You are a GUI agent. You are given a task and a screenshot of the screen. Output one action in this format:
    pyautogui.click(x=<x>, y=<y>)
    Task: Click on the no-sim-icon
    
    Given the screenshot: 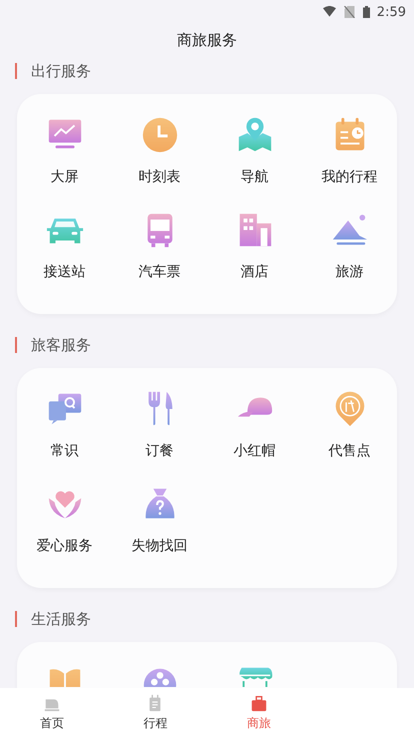 What is the action you would take?
    pyautogui.click(x=349, y=12)
    